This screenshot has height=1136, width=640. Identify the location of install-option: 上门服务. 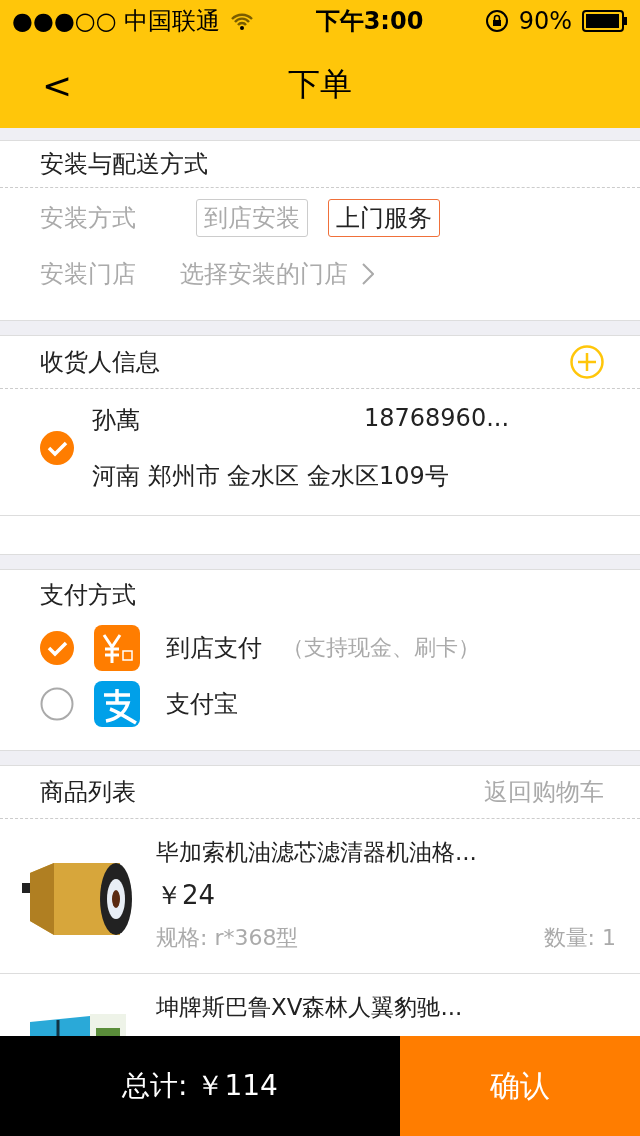
(384, 218).